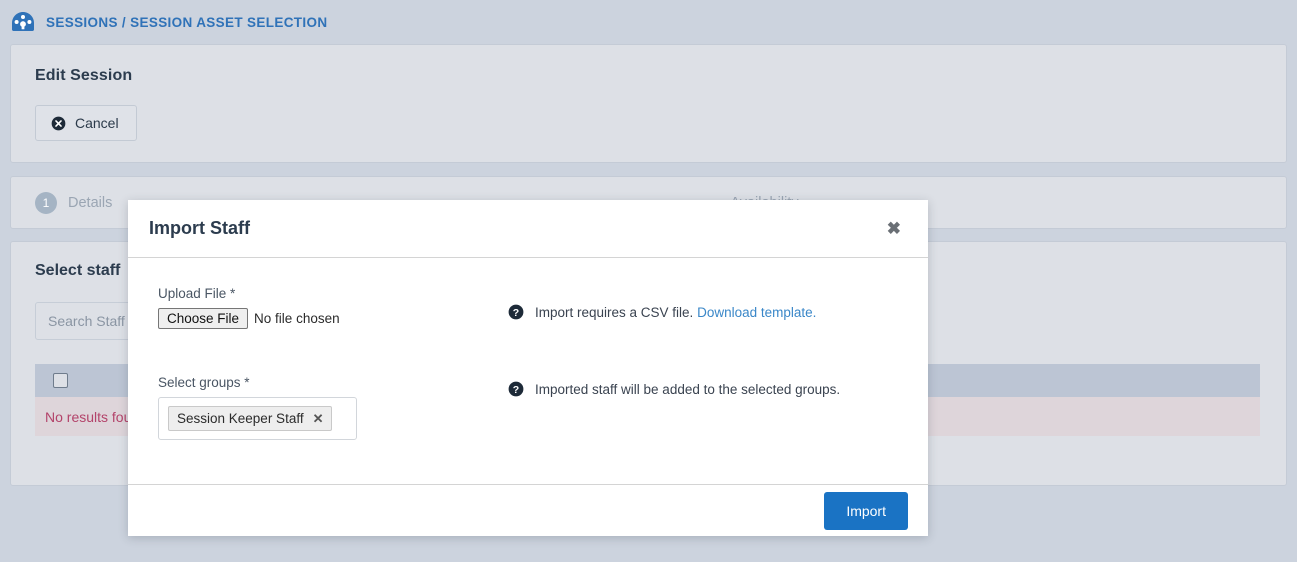 Image resolution: width=1297 pixels, height=562 pixels. I want to click on dashboard-gauge-icon, so click(23, 21).